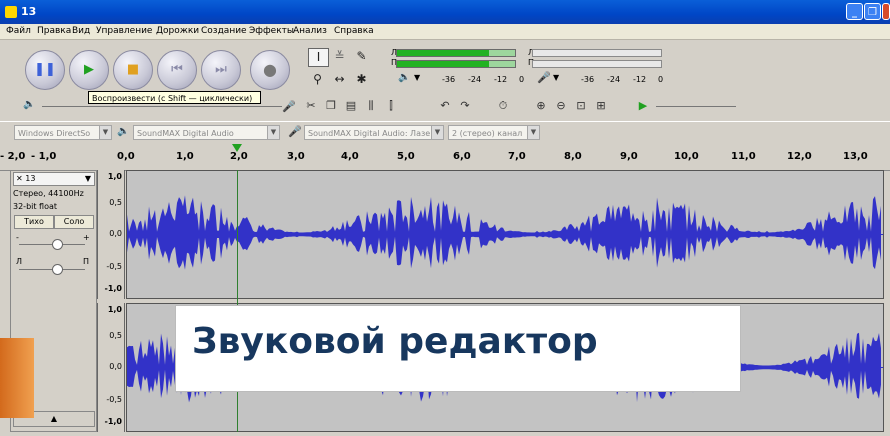  Describe the element at coordinates (54, 179) in the screenshot. I see `track-title-bar: ✕ 13 ▼` at that location.